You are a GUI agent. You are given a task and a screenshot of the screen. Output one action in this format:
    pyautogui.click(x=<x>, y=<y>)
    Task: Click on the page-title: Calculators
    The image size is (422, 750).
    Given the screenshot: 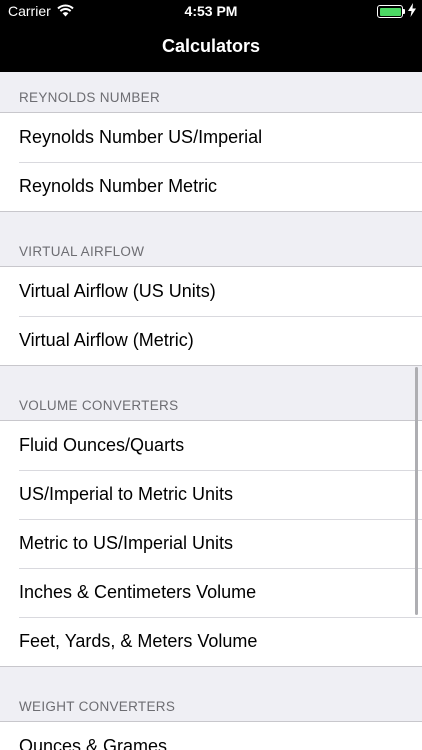 What is the action you would take?
    pyautogui.click(x=211, y=46)
    